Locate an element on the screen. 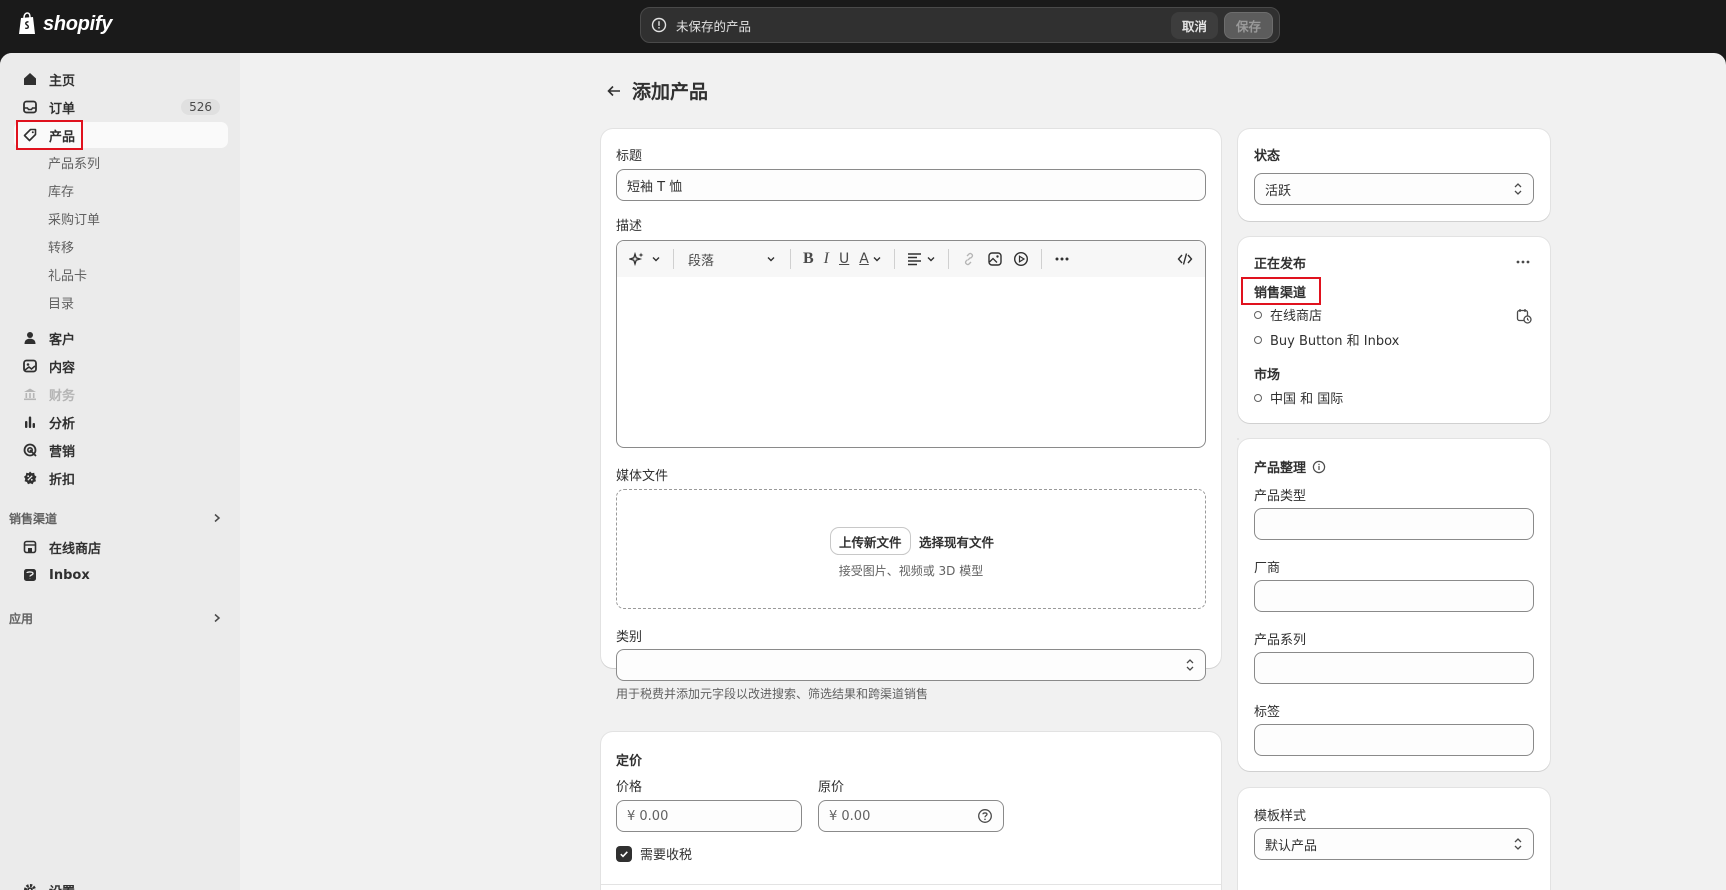 This screenshot has height=890, width=1726. nav-discounts: 折扣 is located at coordinates (121, 478).